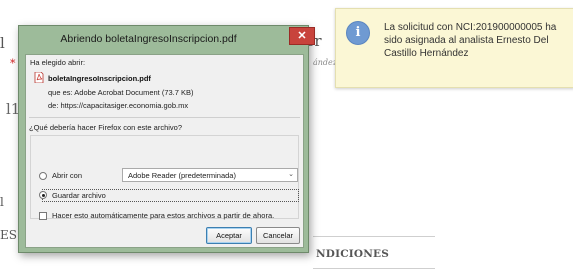 This screenshot has height=271, width=573. Describe the element at coordinates (358, 33) in the screenshot. I see `info-icon: i` at that location.